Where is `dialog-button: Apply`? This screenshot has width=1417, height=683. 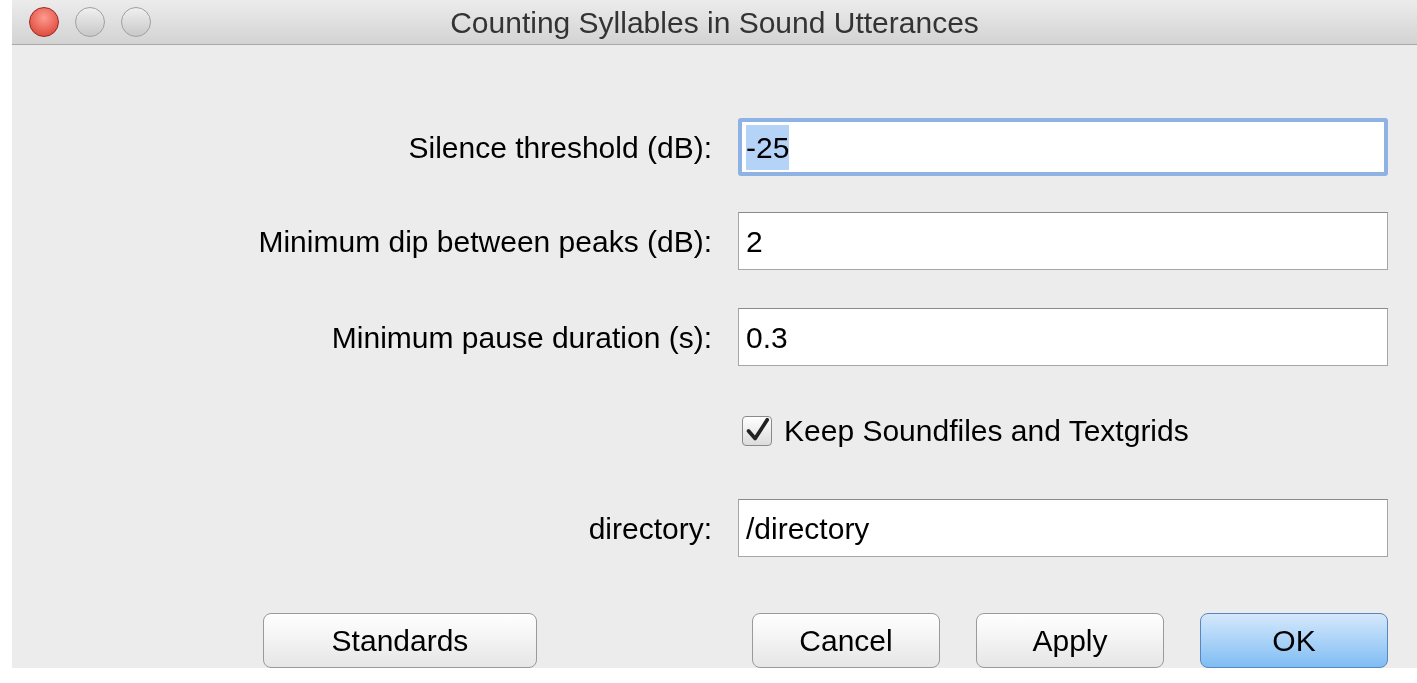
dialog-button: Apply is located at coordinates (1070, 640).